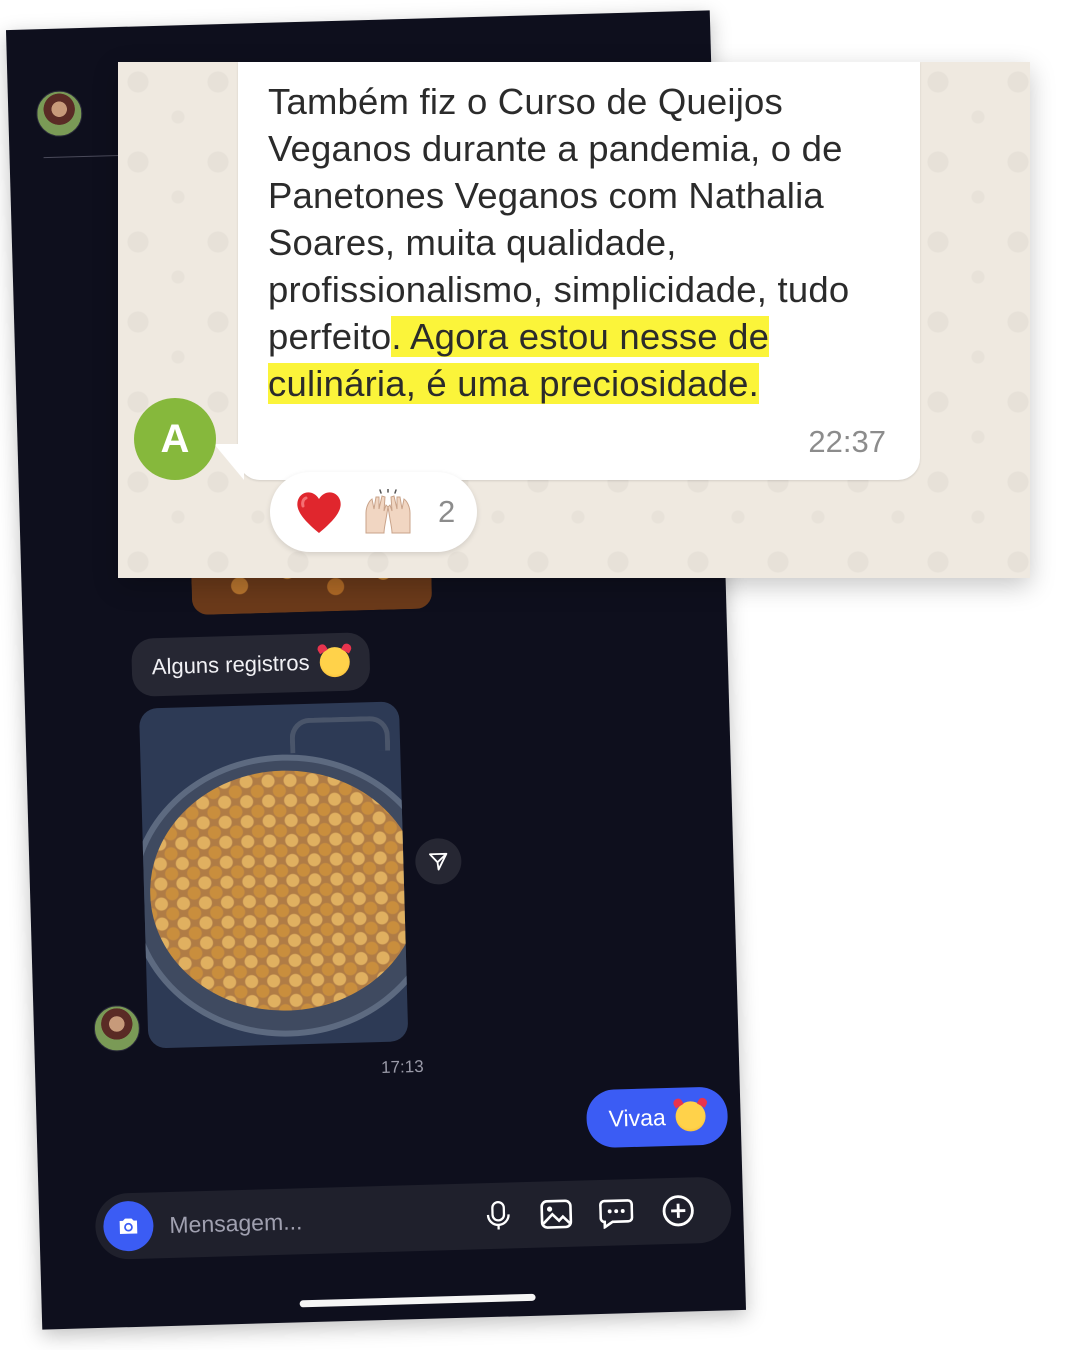 The image size is (1080, 1350). I want to click on sent-message-bubble: Vivaa, so click(657, 1117).